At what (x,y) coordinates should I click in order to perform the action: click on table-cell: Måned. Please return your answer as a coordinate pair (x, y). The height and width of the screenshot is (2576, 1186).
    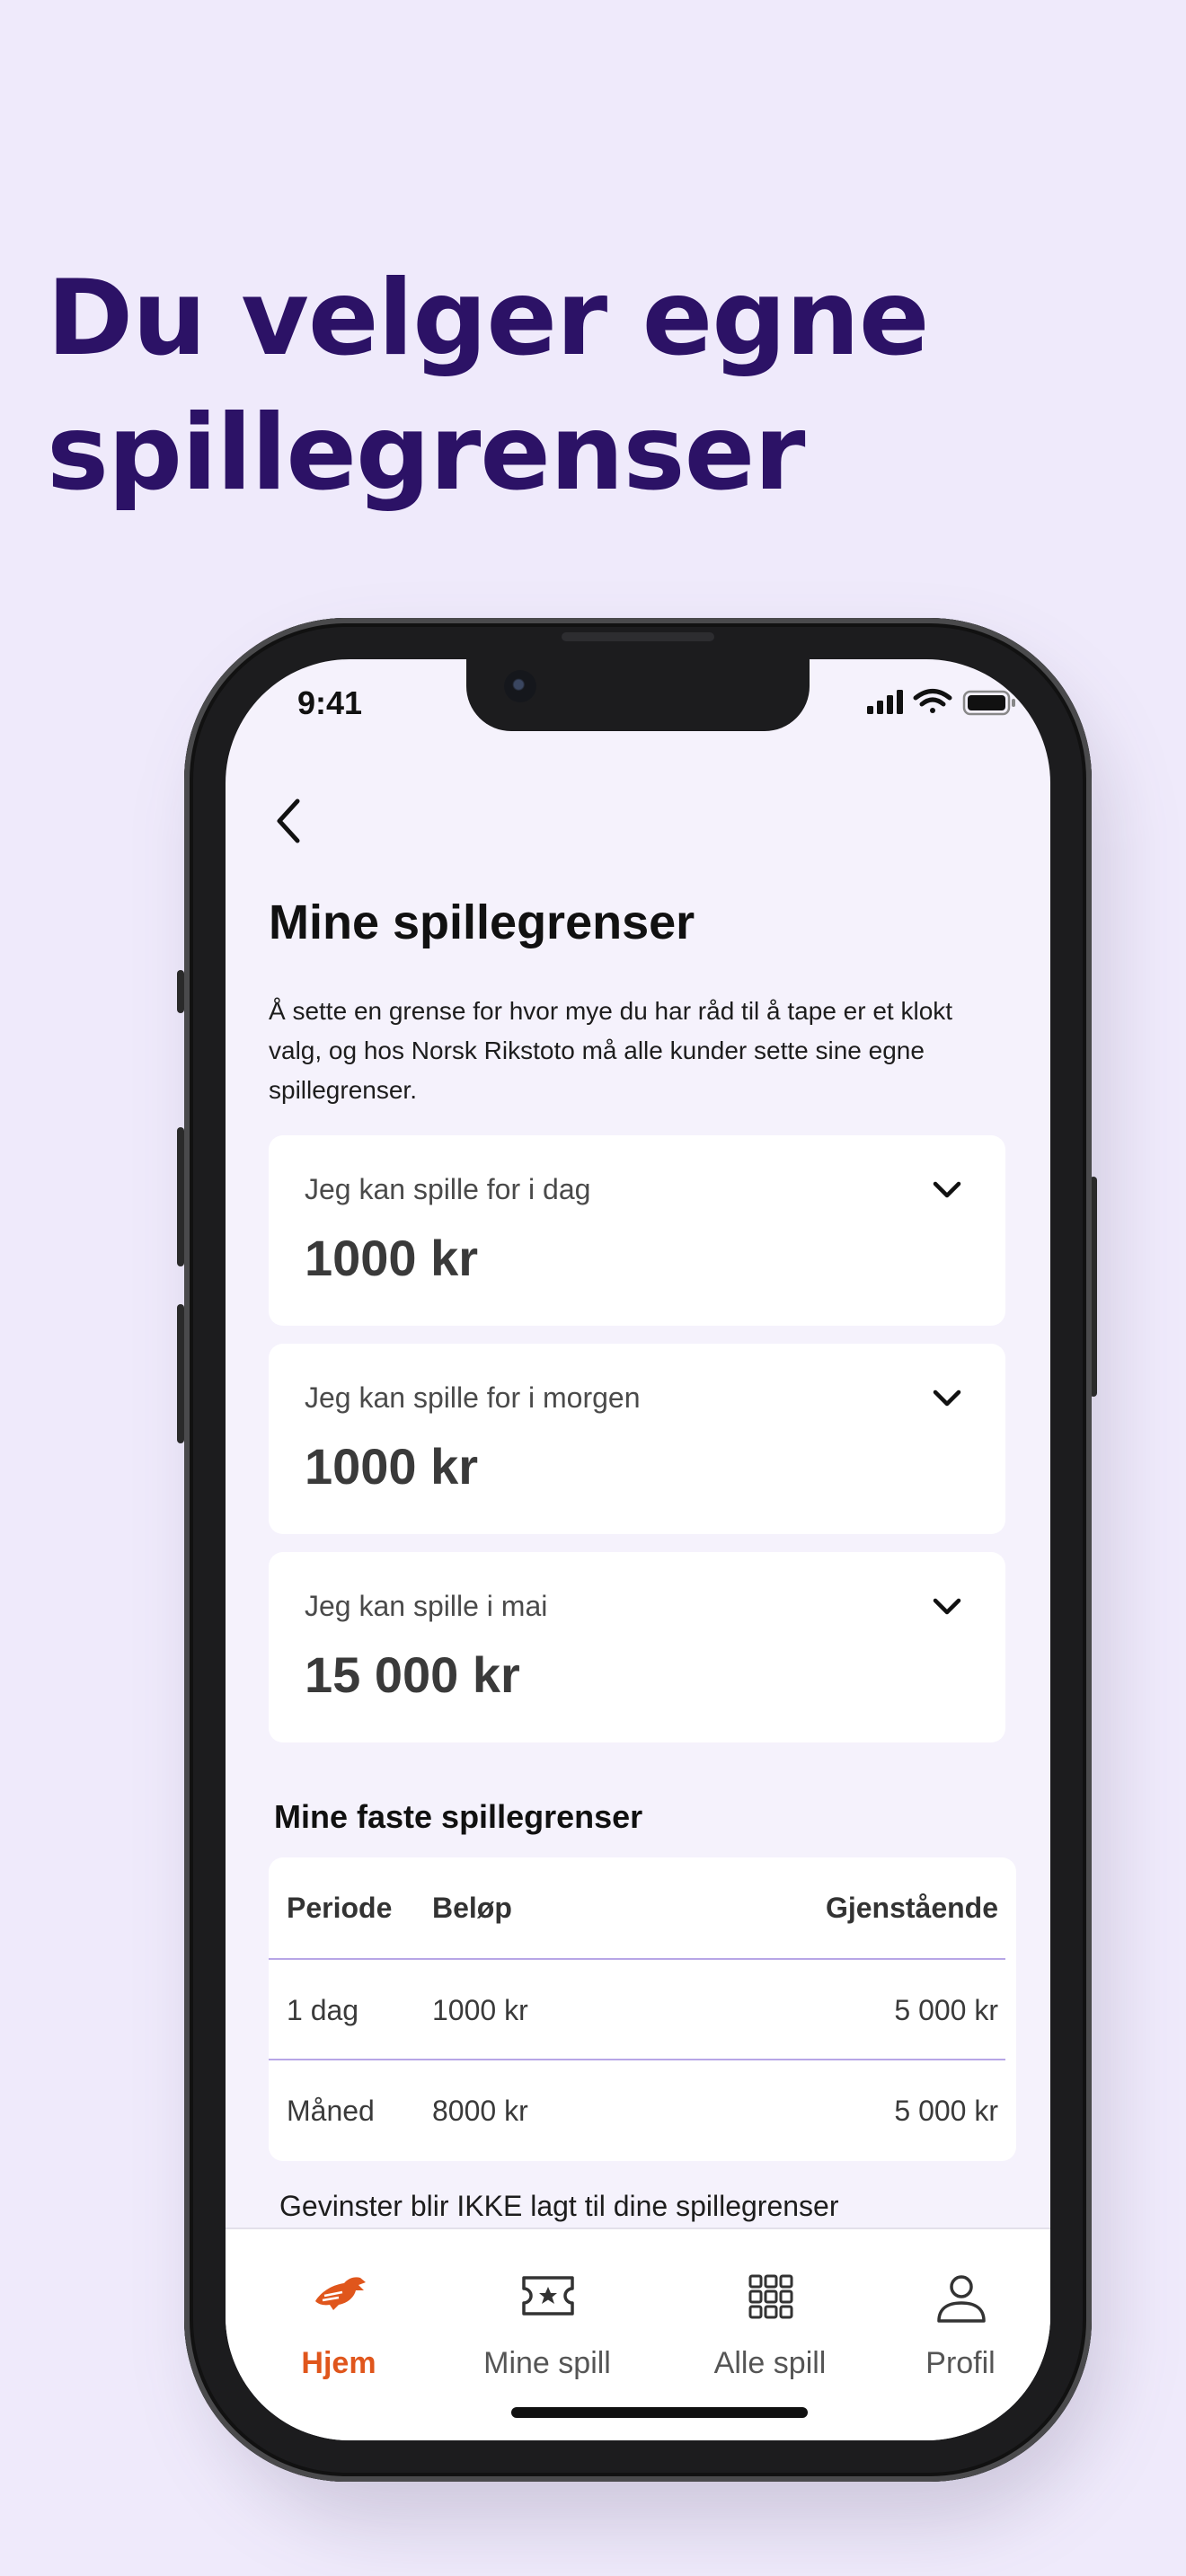
    Looking at the image, I should click on (331, 2111).